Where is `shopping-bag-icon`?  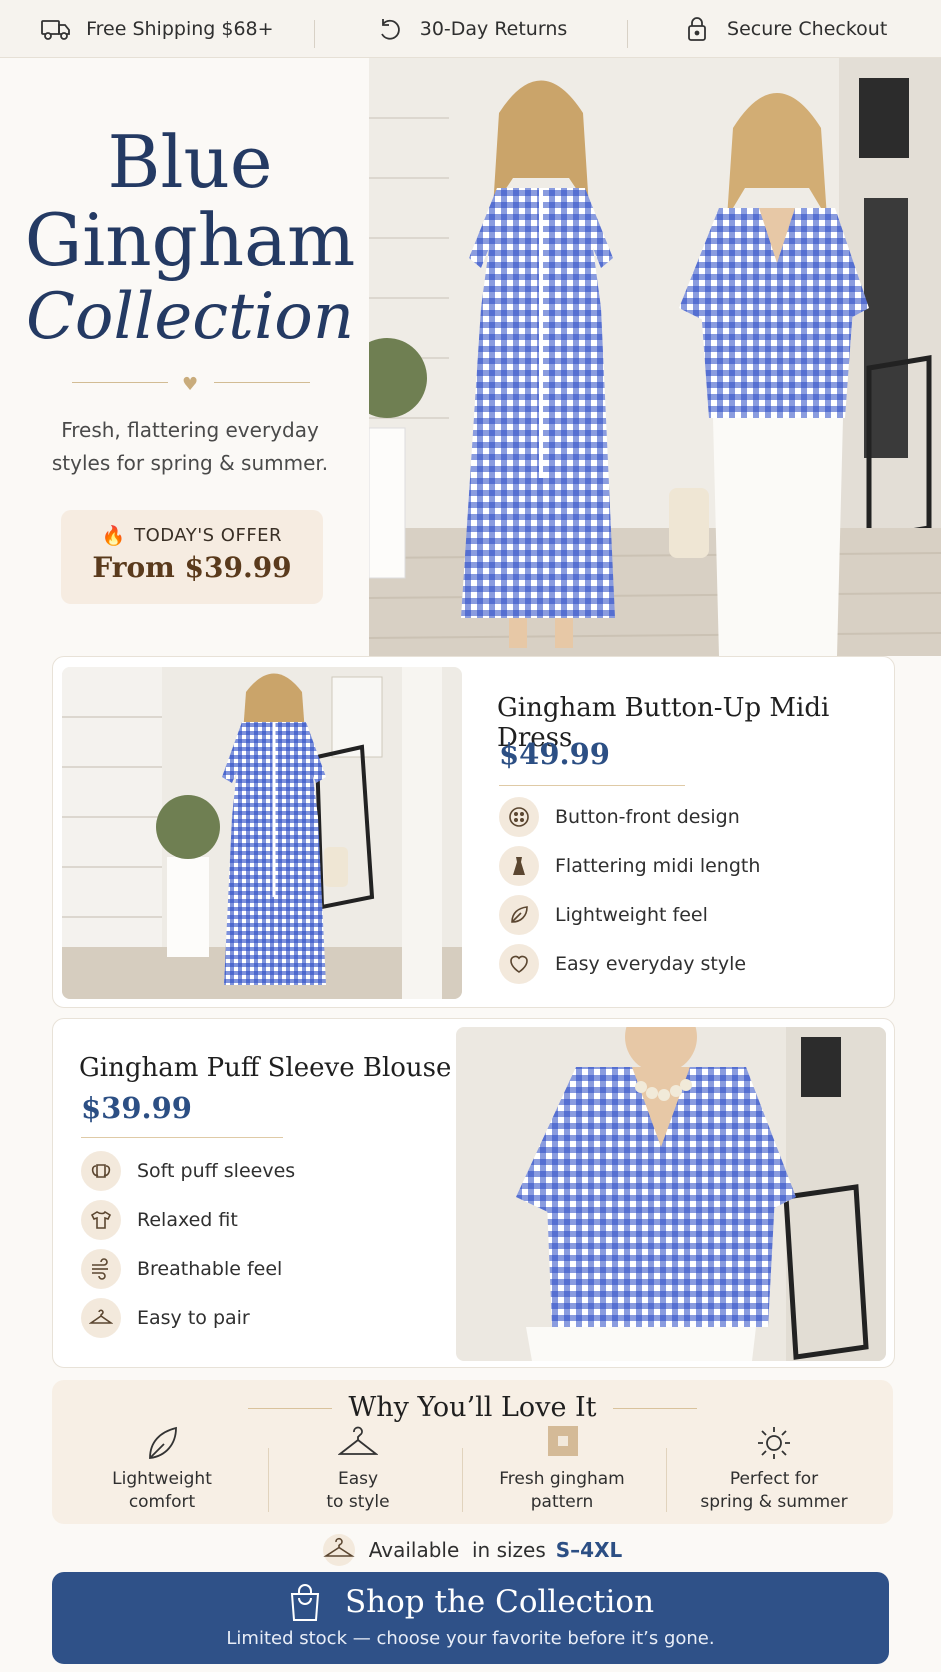 shopping-bag-icon is located at coordinates (305, 1602).